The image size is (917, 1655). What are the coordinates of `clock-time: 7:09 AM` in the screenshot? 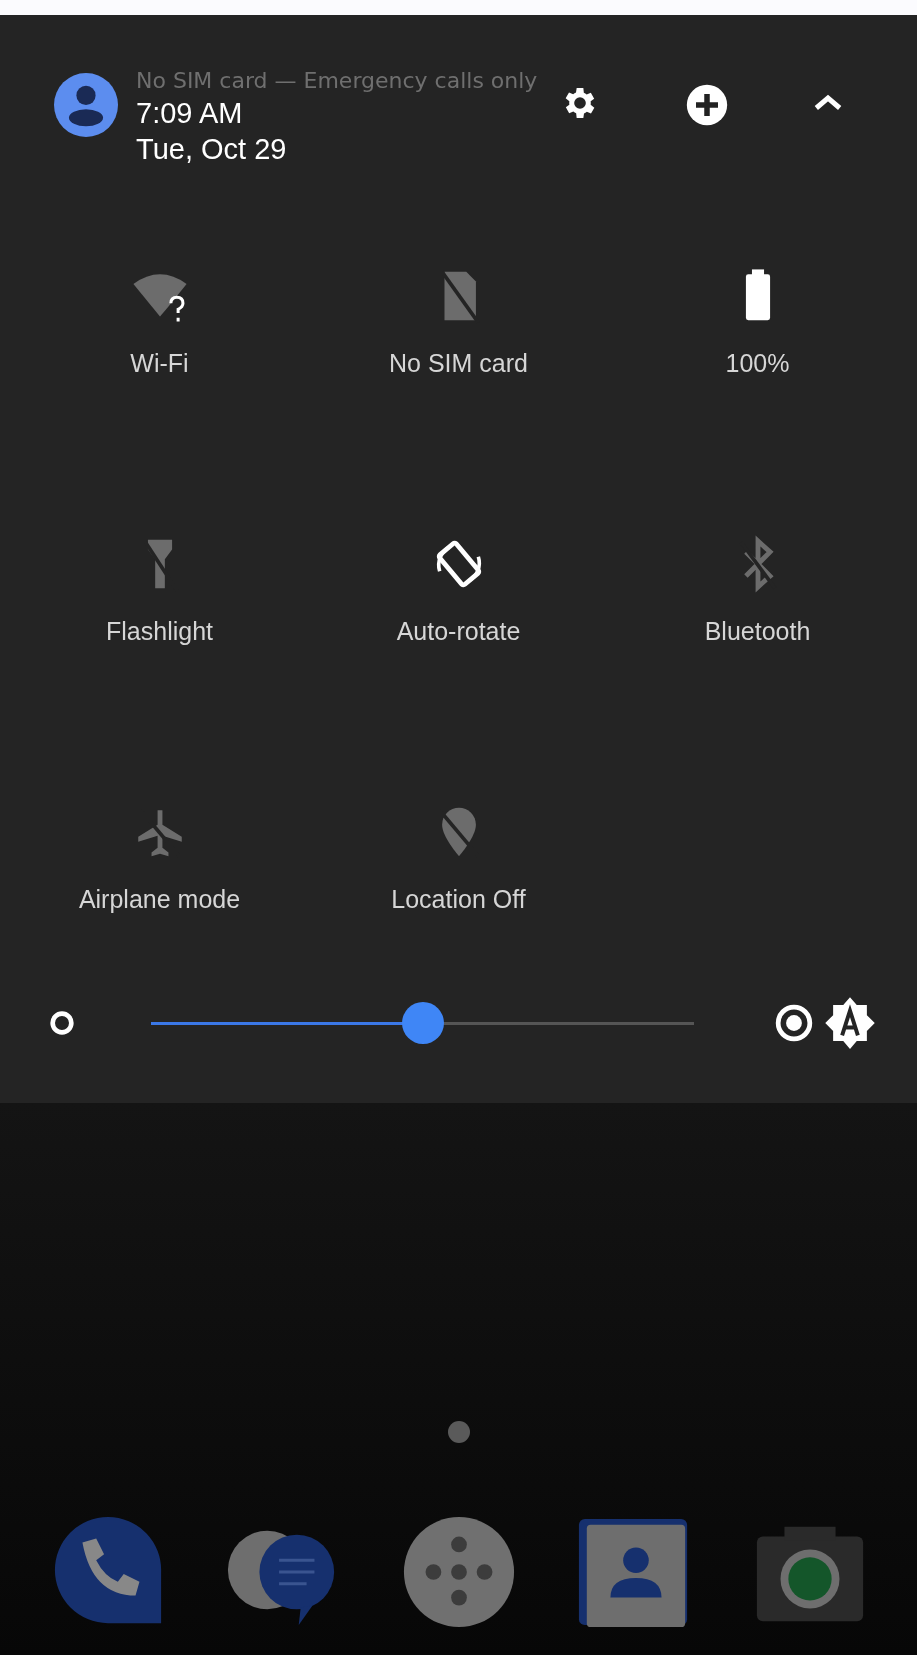 It's located at (190, 113).